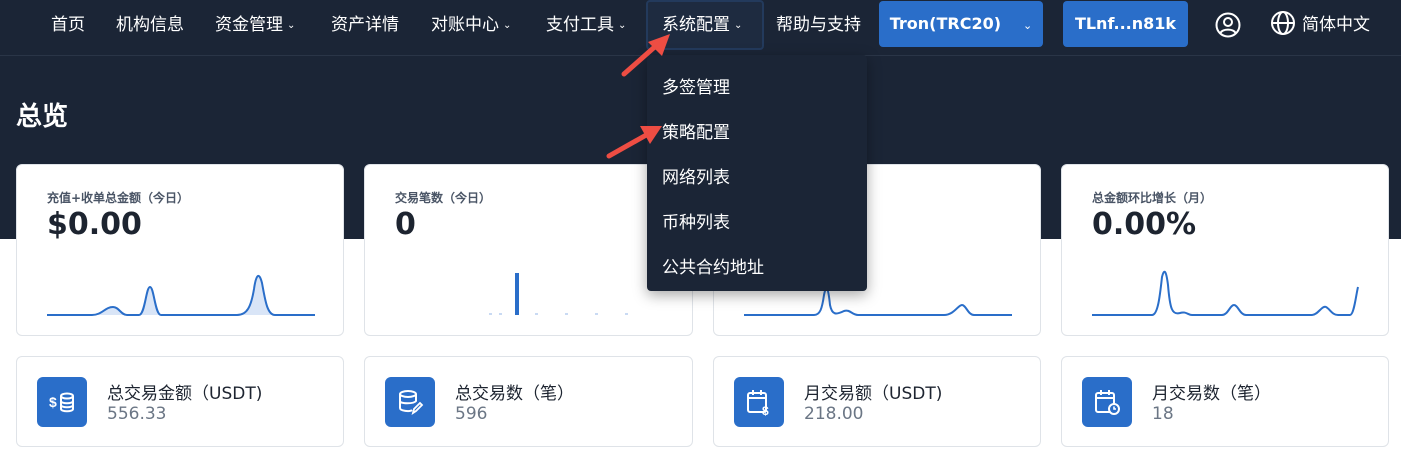 Image resolution: width=1401 pixels, height=461 pixels. Describe the element at coordinates (1107, 402) in the screenshot. I see `calendar-clock-icon` at that location.